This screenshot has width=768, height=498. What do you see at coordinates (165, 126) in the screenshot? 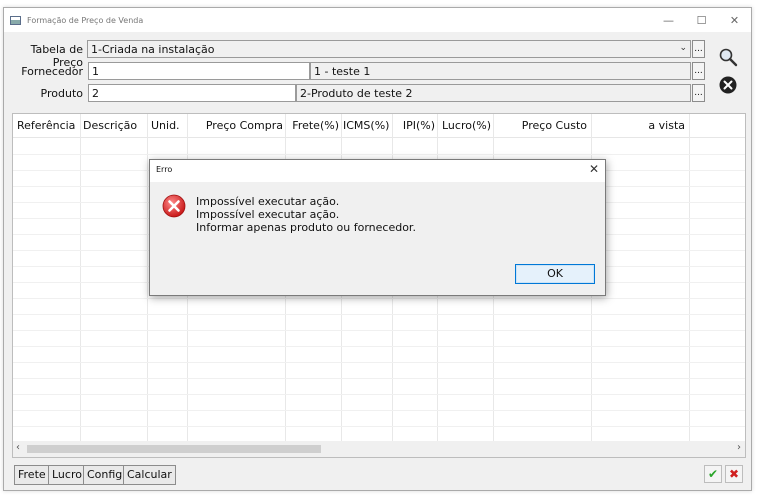
I see `col-unid: Unid.` at bounding box center [165, 126].